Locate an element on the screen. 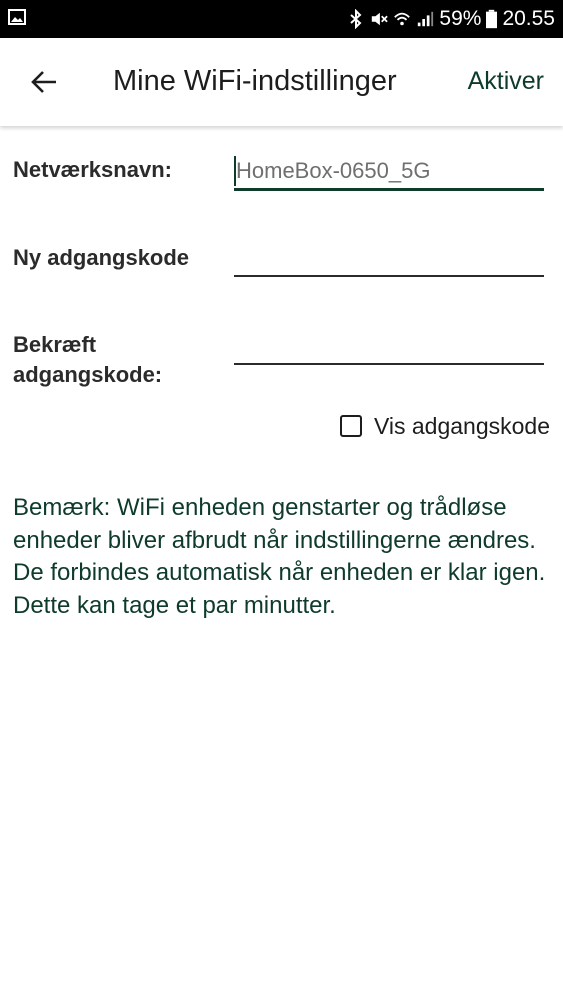  network-name-input is located at coordinates (391, 171).